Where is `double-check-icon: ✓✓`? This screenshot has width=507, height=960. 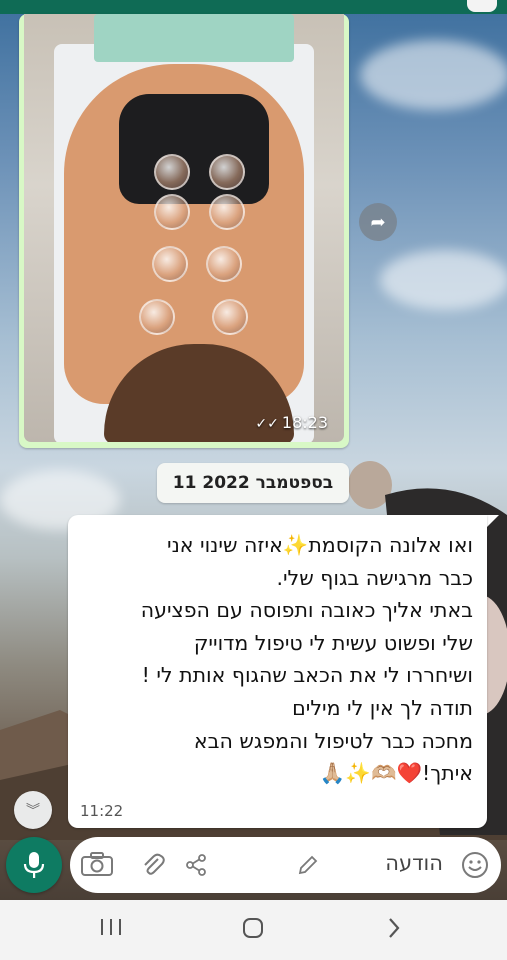
double-check-icon: ✓✓ is located at coordinates (267, 424).